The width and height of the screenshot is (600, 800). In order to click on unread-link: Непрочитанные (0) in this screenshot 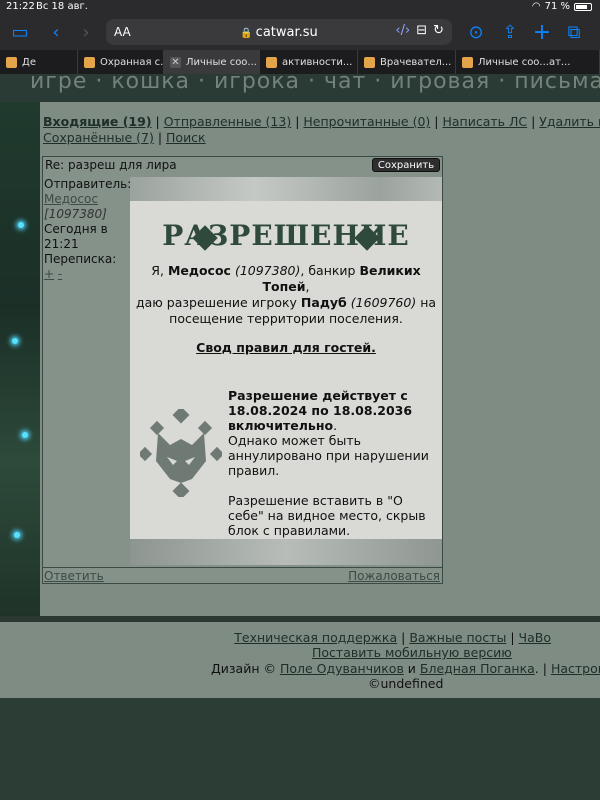, I will do `click(366, 121)`.